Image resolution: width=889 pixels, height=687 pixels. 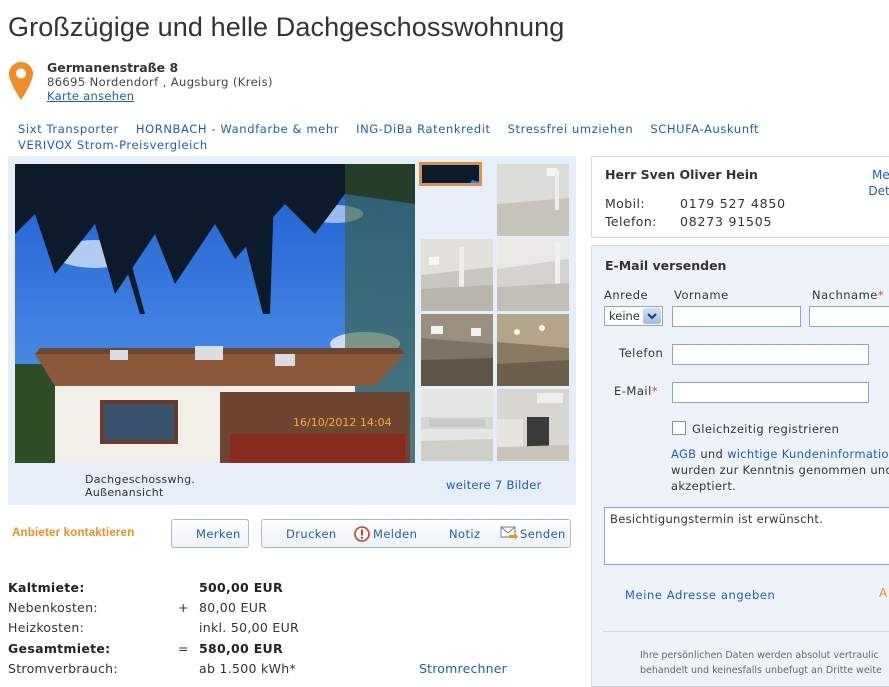 I want to click on lastname-input, so click(x=849, y=316).